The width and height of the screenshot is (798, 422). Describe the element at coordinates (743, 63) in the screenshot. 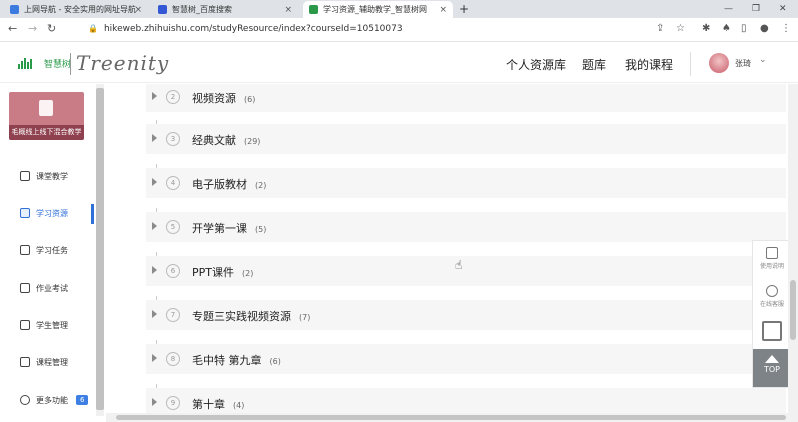

I see `user-name: 张琦` at that location.